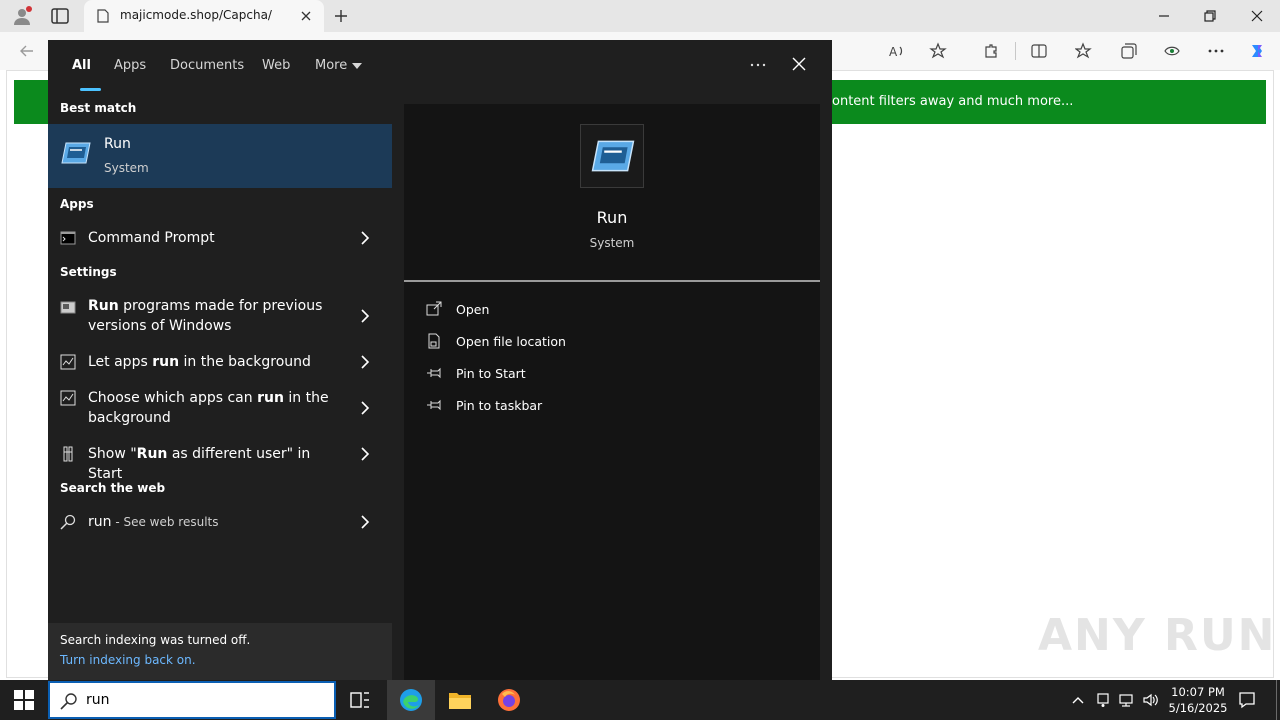 The height and width of the screenshot is (720, 1280). What do you see at coordinates (130, 65) in the screenshot?
I see `tab-apps: Apps` at bounding box center [130, 65].